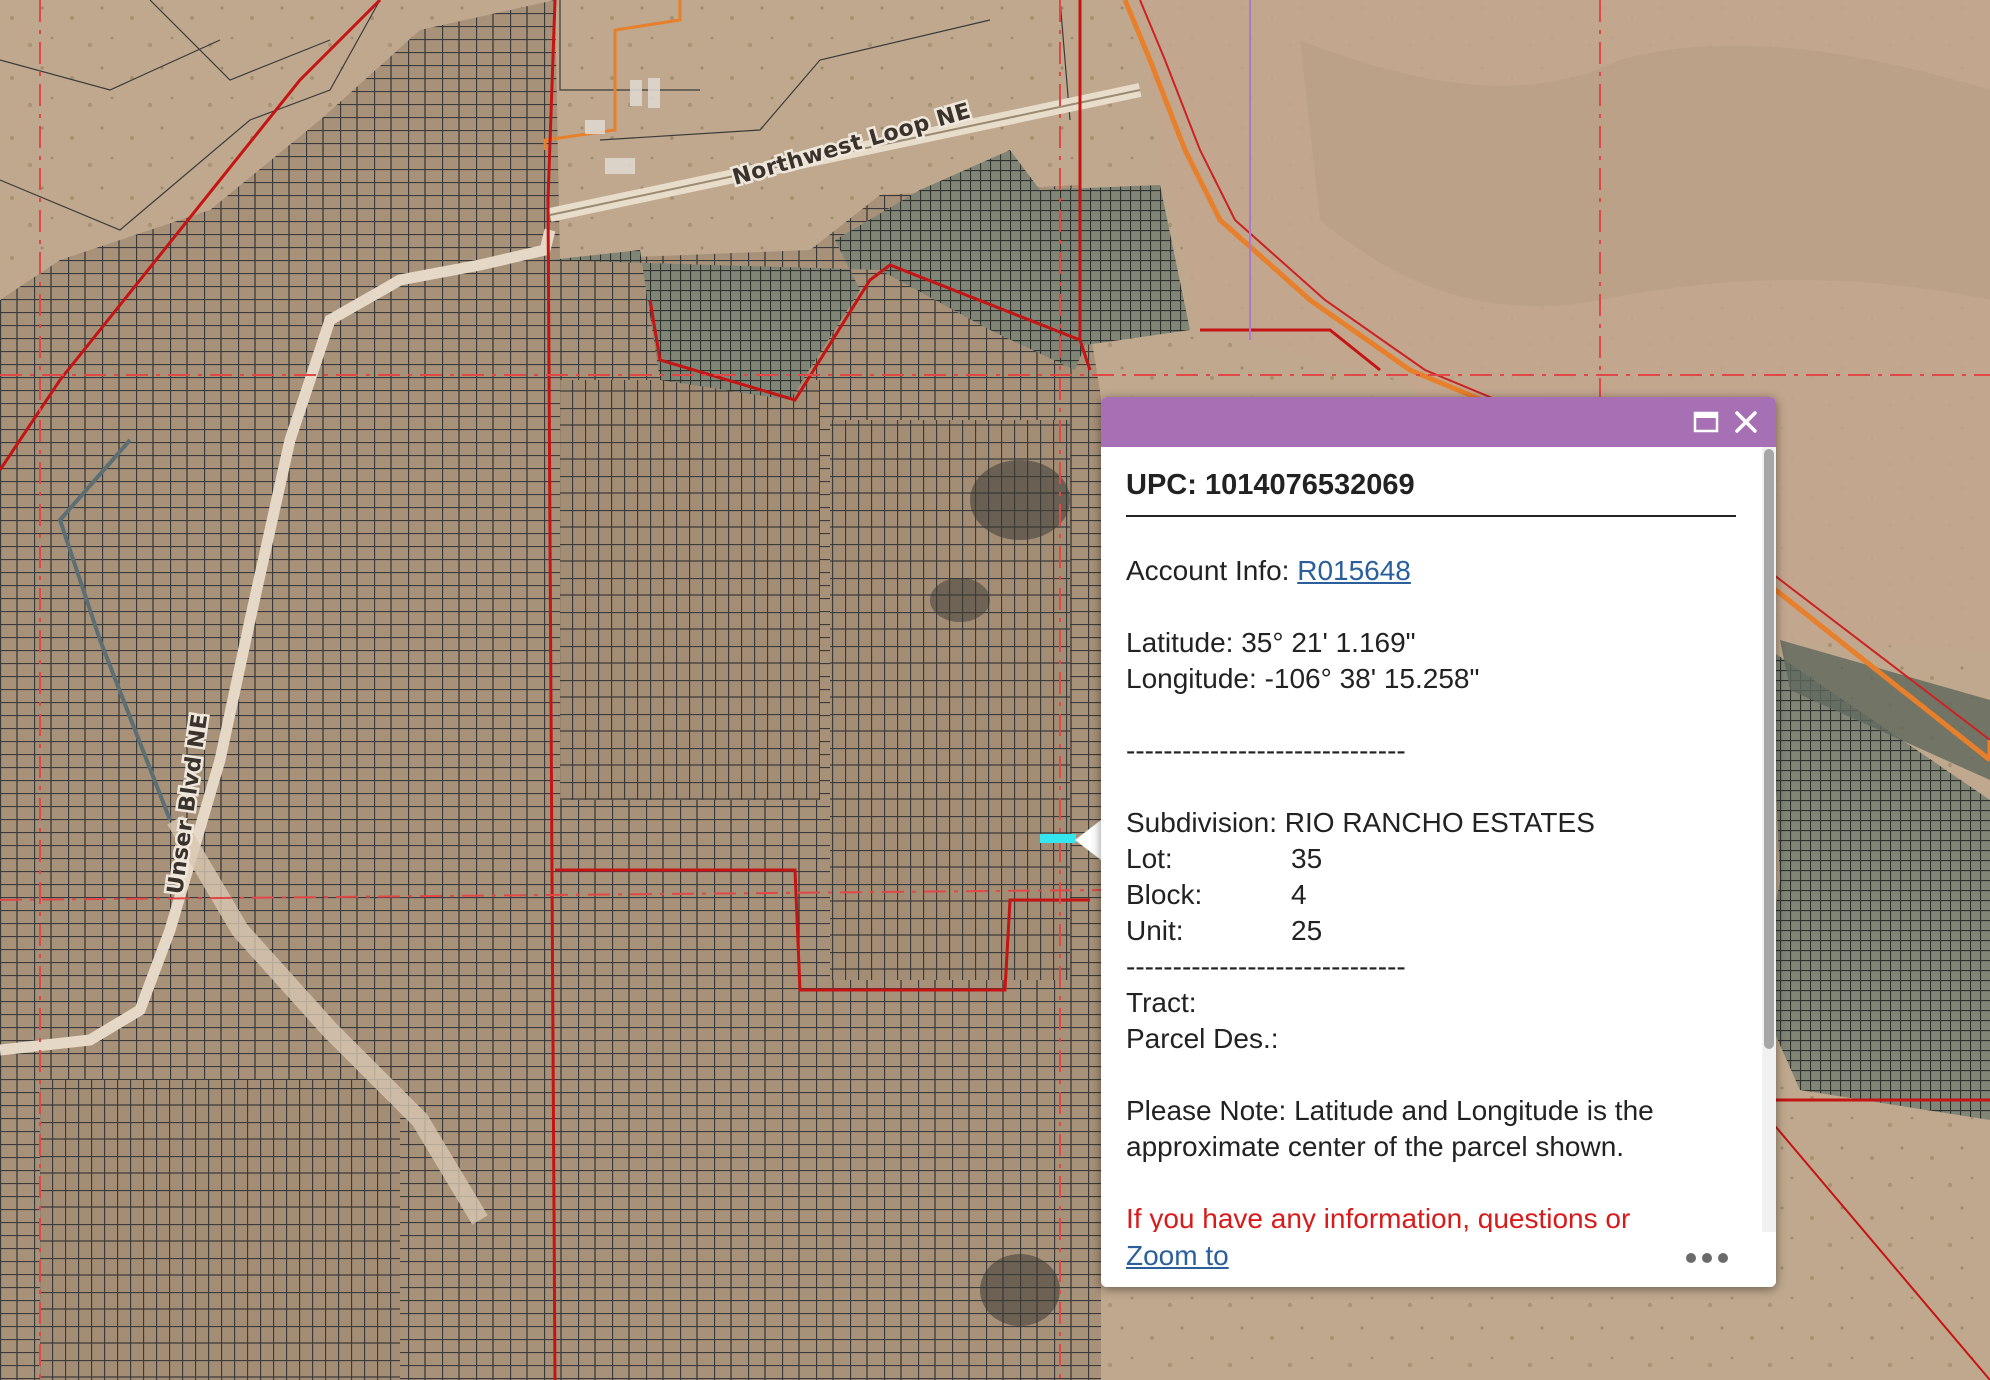 Image resolution: width=1990 pixels, height=1380 pixels. I want to click on popup-title: UPC: 1014076532069, so click(1431, 492).